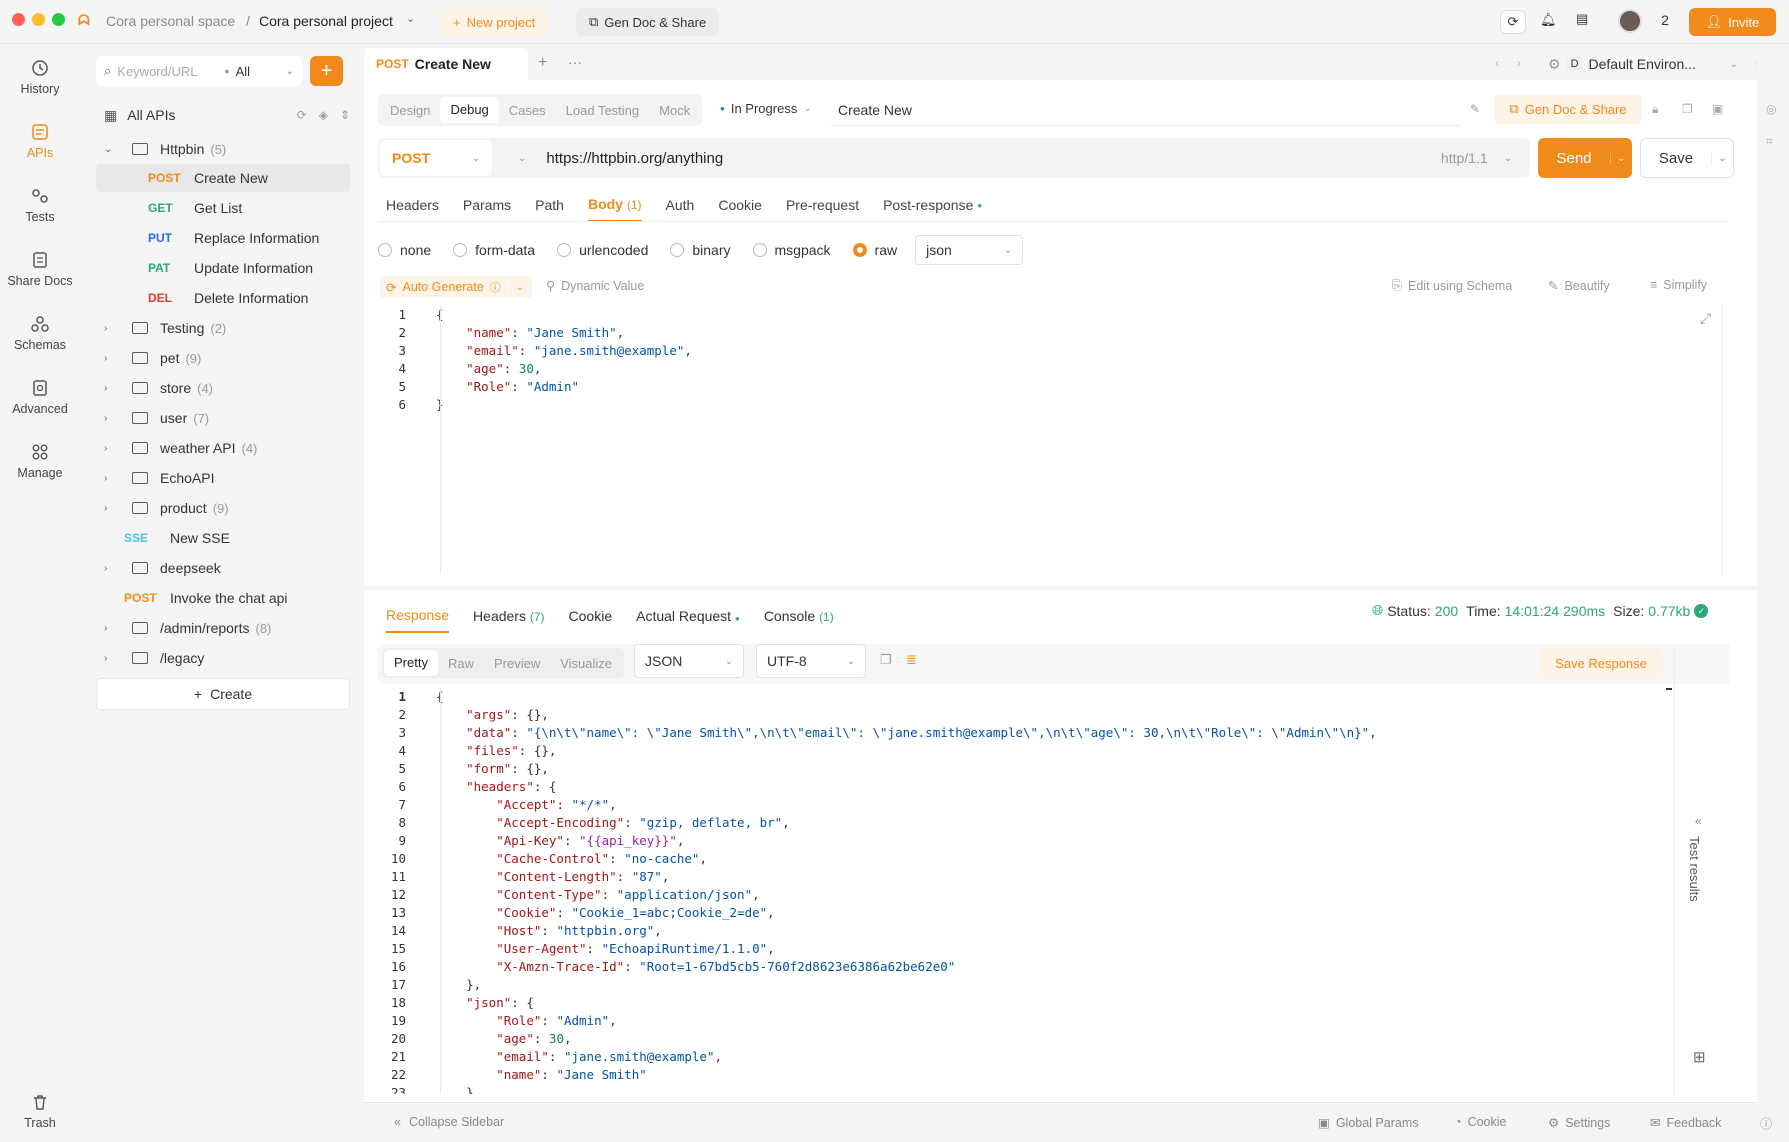  What do you see at coordinates (40, 77) in the screenshot?
I see `nav-history: History` at bounding box center [40, 77].